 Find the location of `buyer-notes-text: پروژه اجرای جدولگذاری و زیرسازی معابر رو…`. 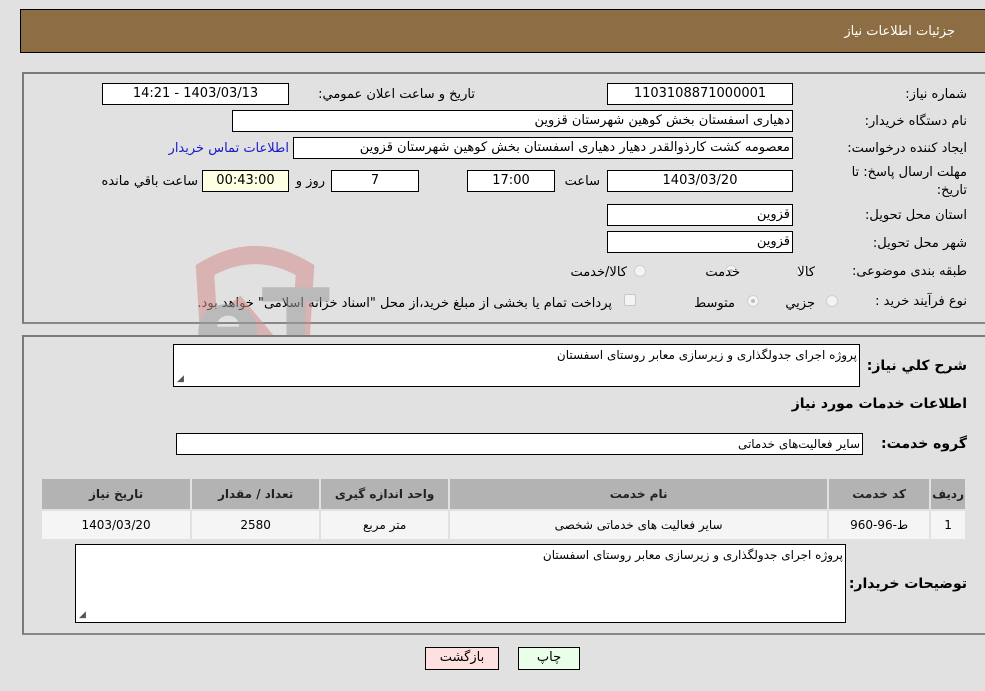

buyer-notes-text: پروژه اجرای جدولگذاری و زیرسازی معابر رو… is located at coordinates (692, 555).